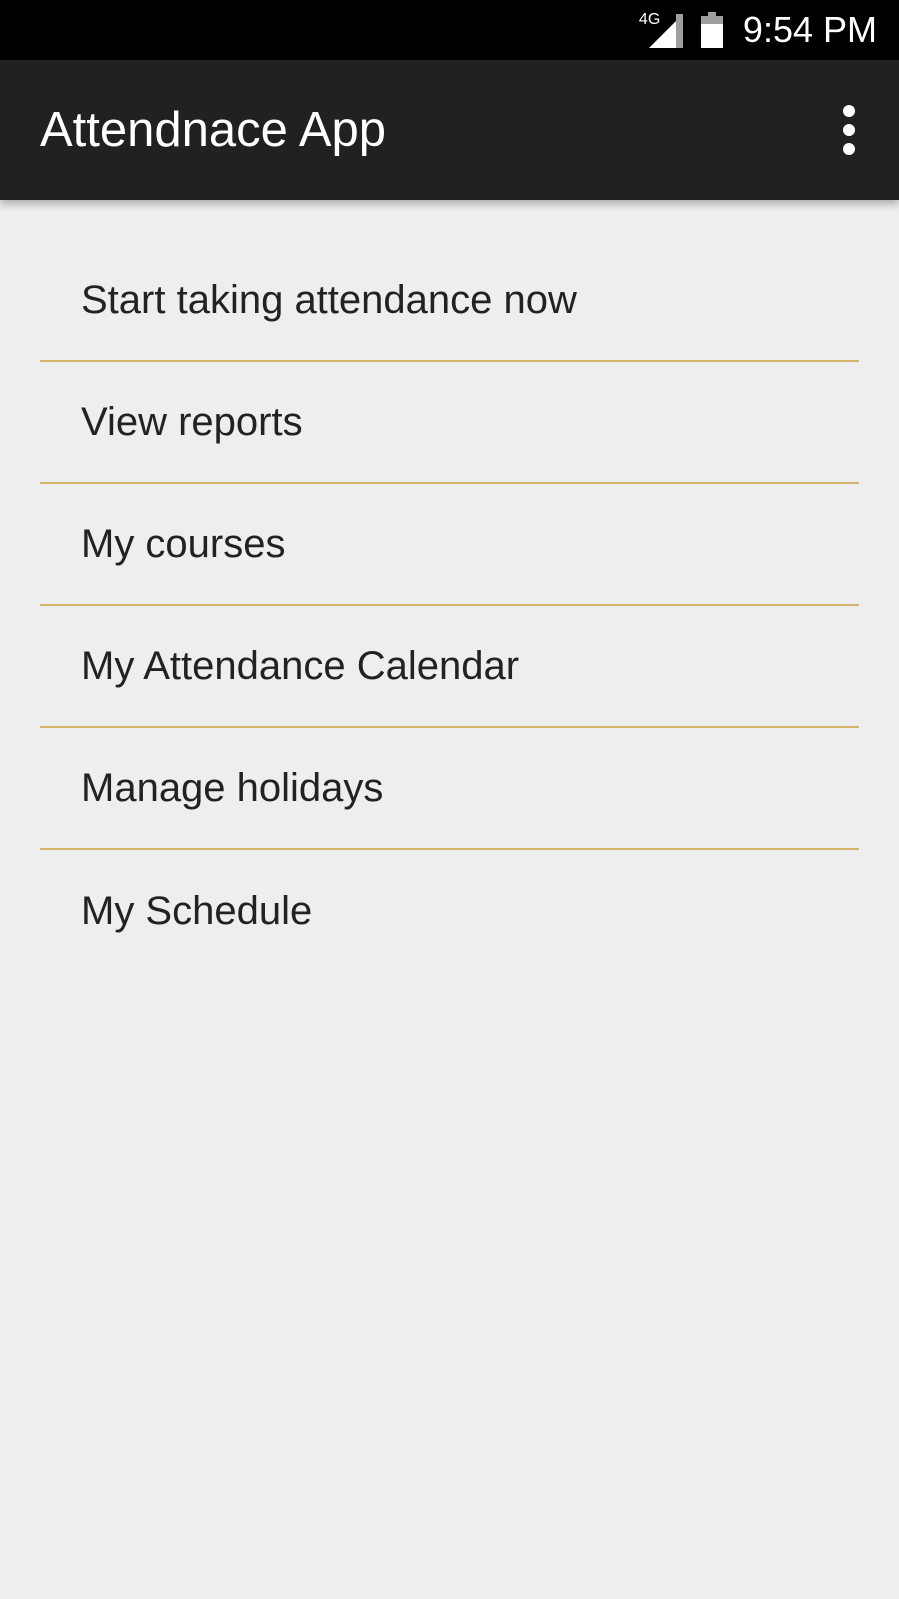 The height and width of the screenshot is (1599, 899). I want to click on status-bar: 4G 9:54 PM, so click(449, 30).